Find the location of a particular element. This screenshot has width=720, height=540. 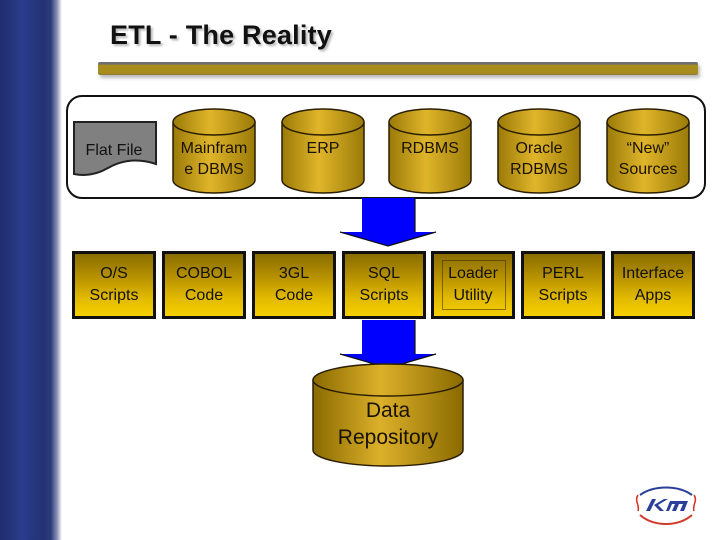

tool-sql-scripts: SQL Scripts is located at coordinates (384, 285).